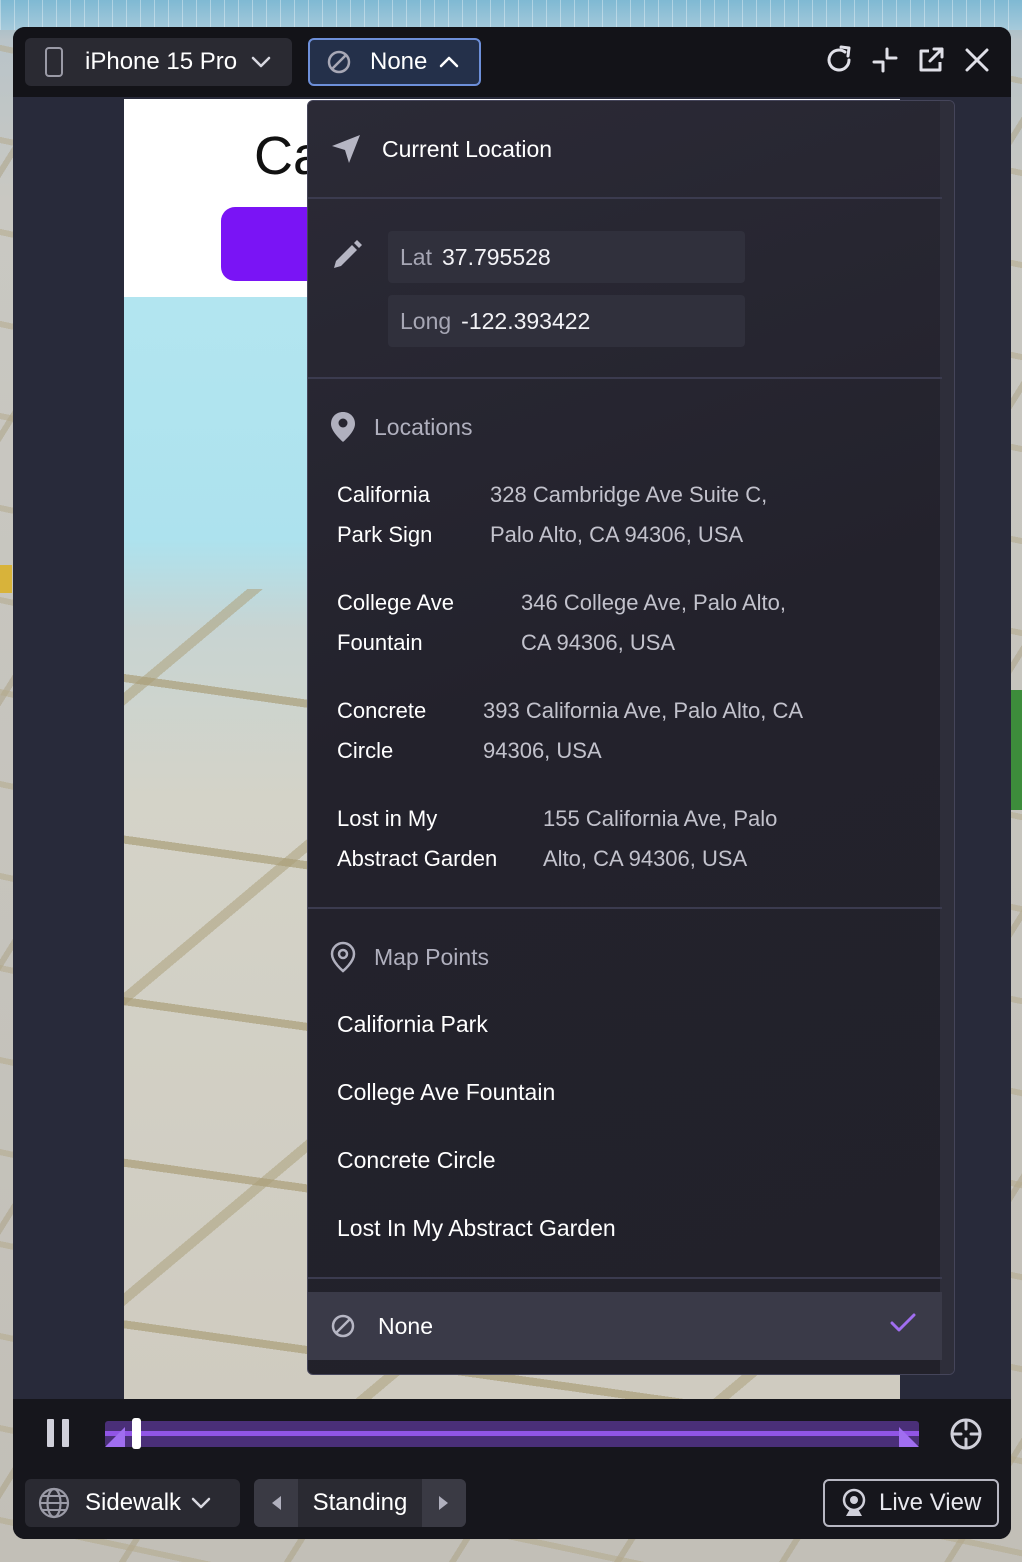 Image resolution: width=1022 pixels, height=1562 pixels. What do you see at coordinates (625, 289) in the screenshot?
I see `coordinate-inputs: Lat 37.795528 Long -122.393422` at bounding box center [625, 289].